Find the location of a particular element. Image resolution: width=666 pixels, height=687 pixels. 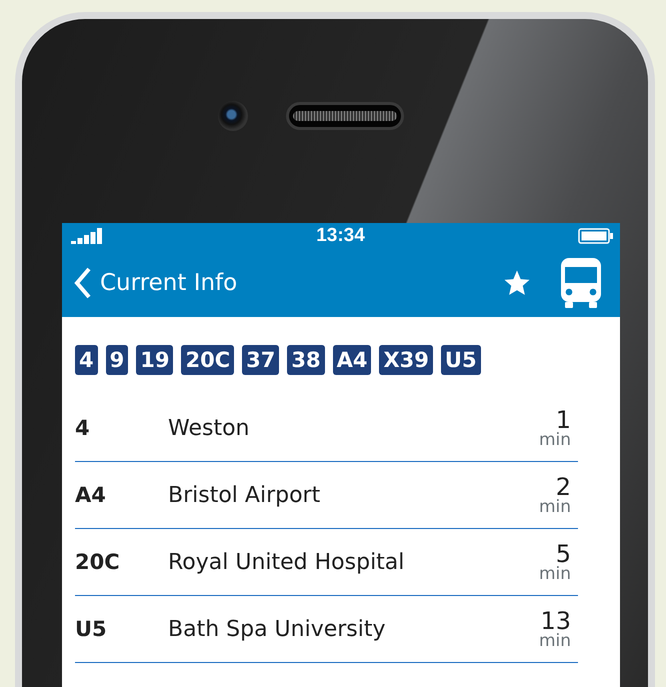

minutes-value: 1 is located at coordinates (563, 420).